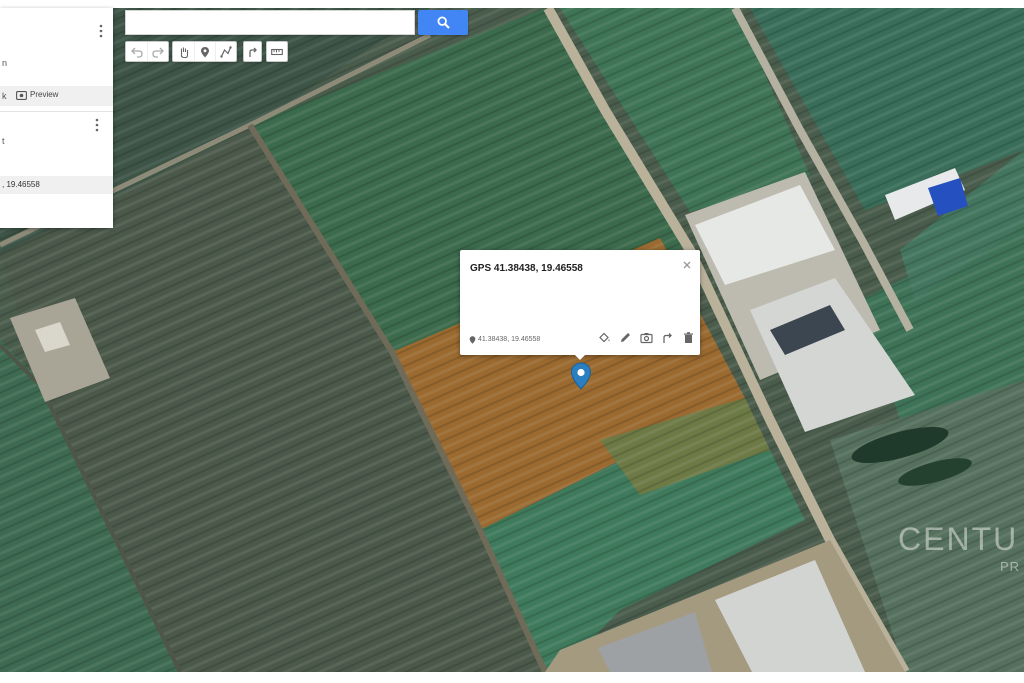 The image size is (1024, 683). I want to click on draw-line-icon, so click(226, 51).